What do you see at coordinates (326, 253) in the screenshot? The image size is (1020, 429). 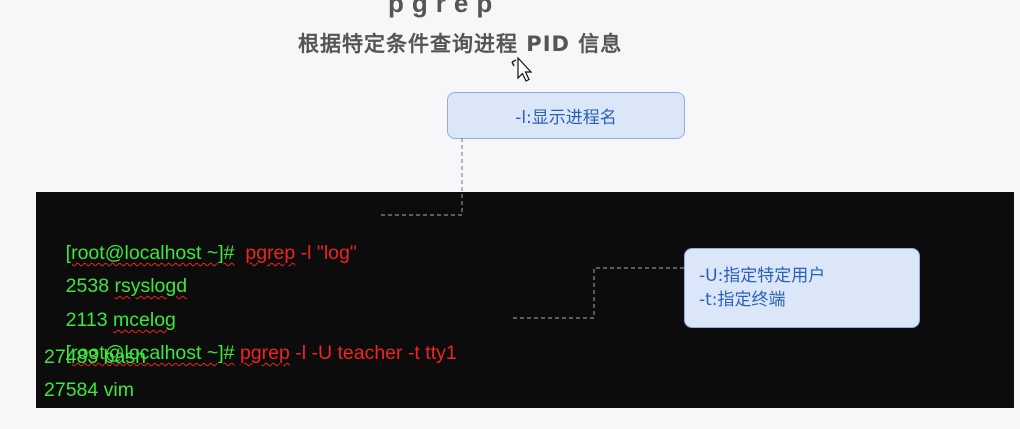 I see `command-args: -l "log"` at bounding box center [326, 253].